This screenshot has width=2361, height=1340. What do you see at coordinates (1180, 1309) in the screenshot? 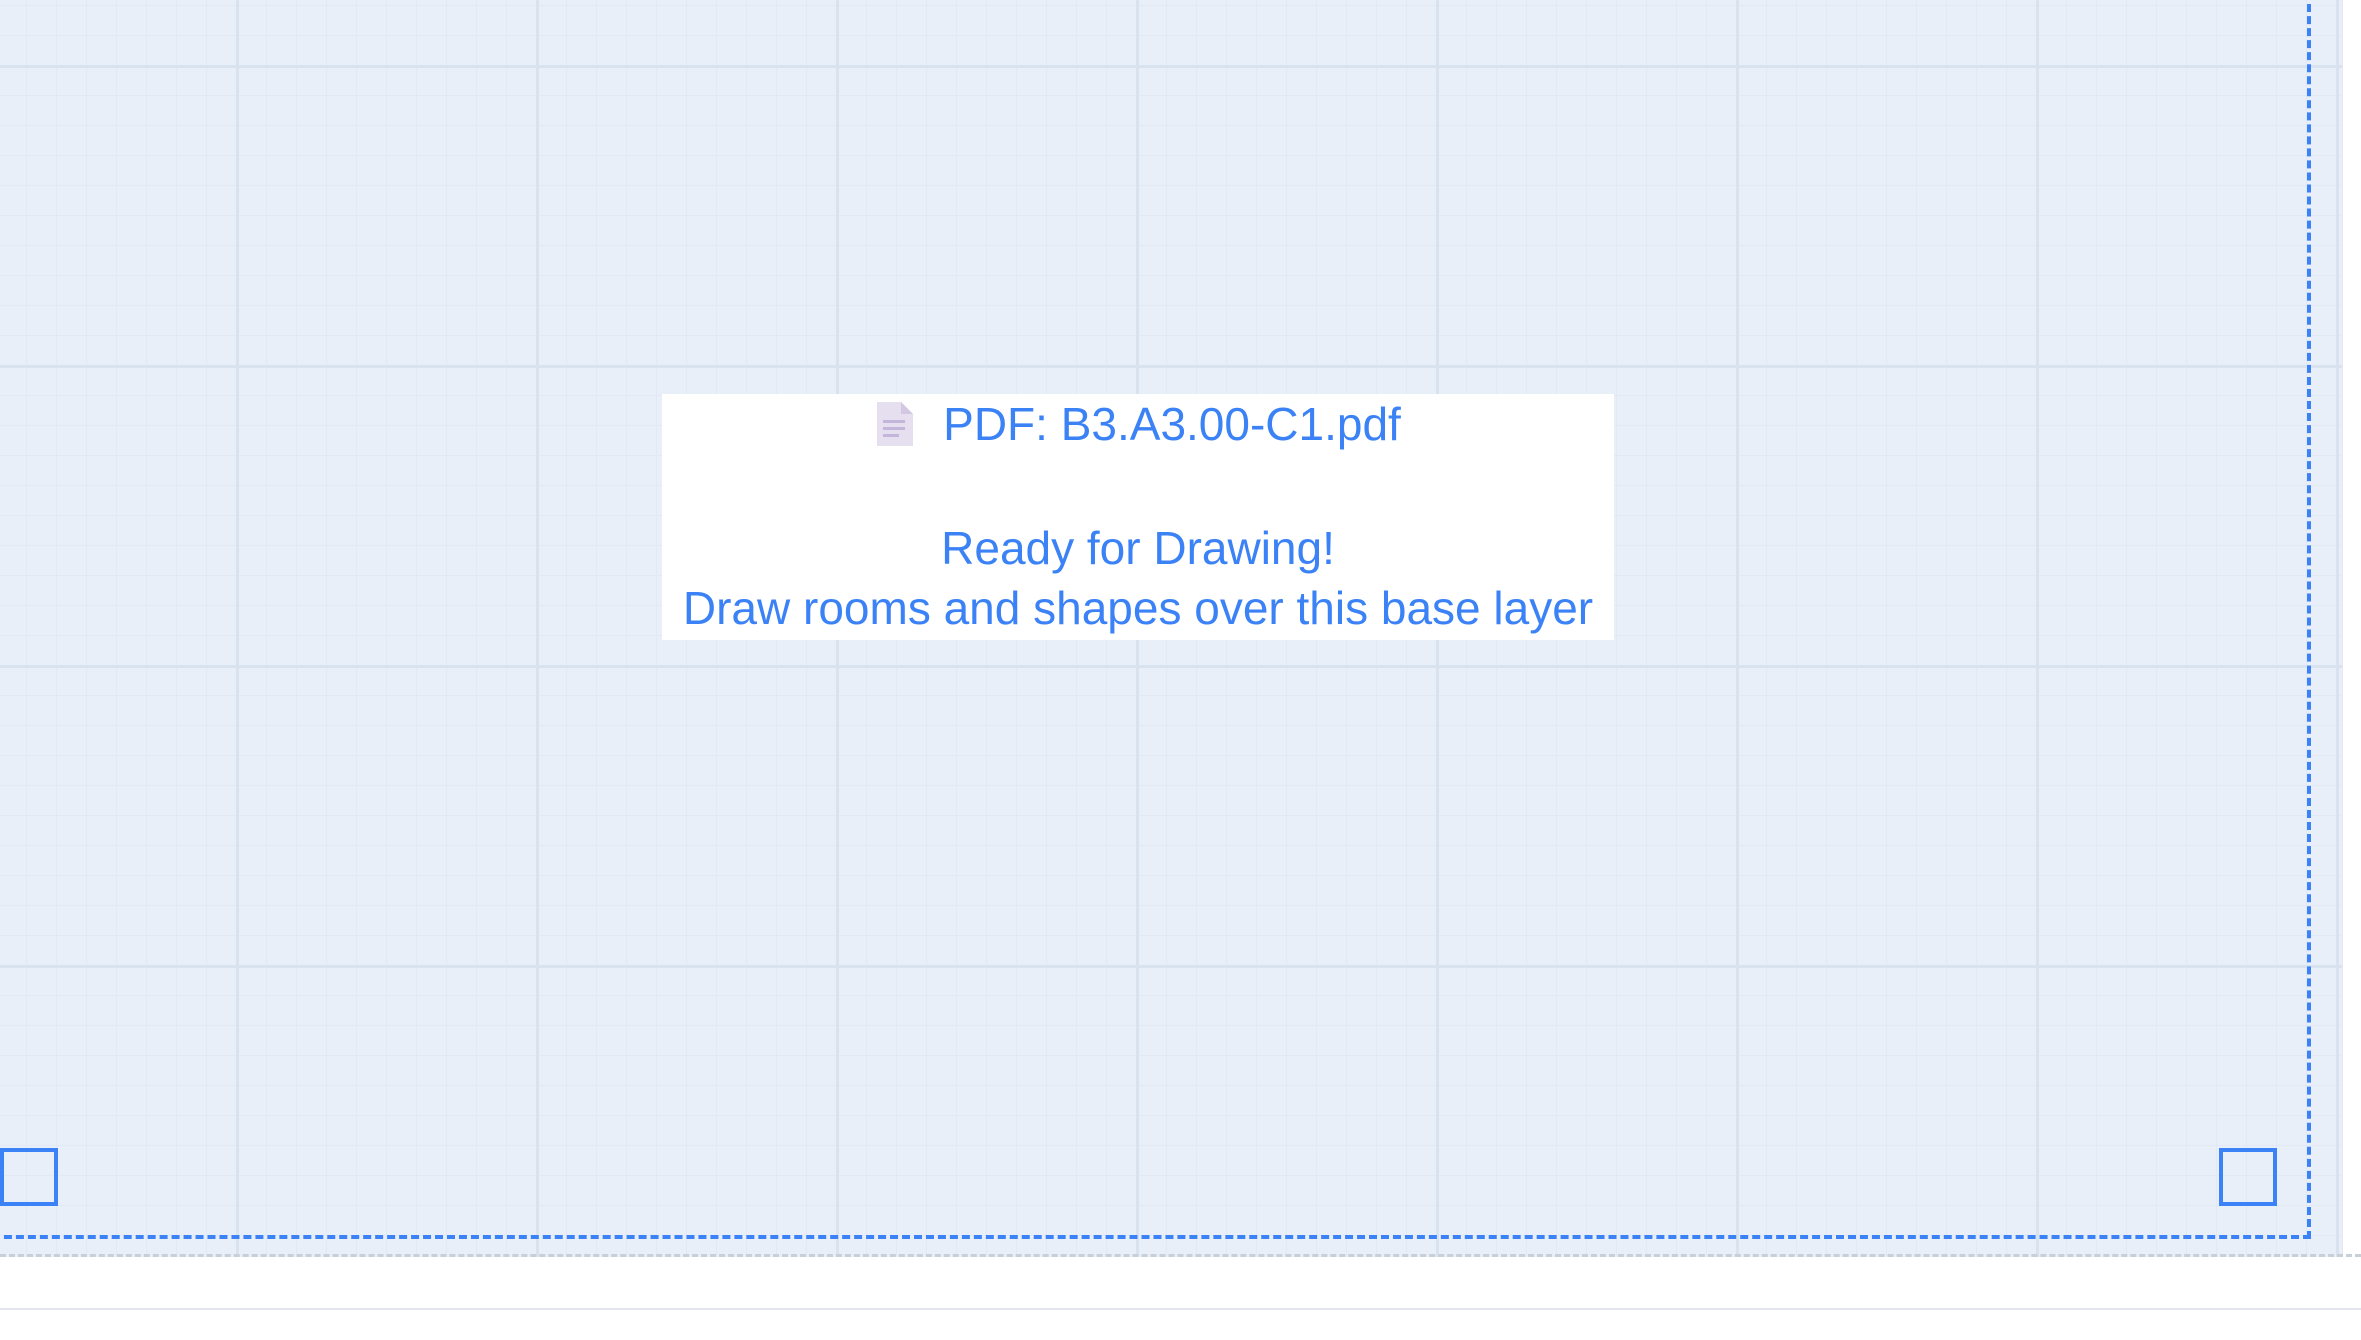
I see `footer-divider` at bounding box center [1180, 1309].